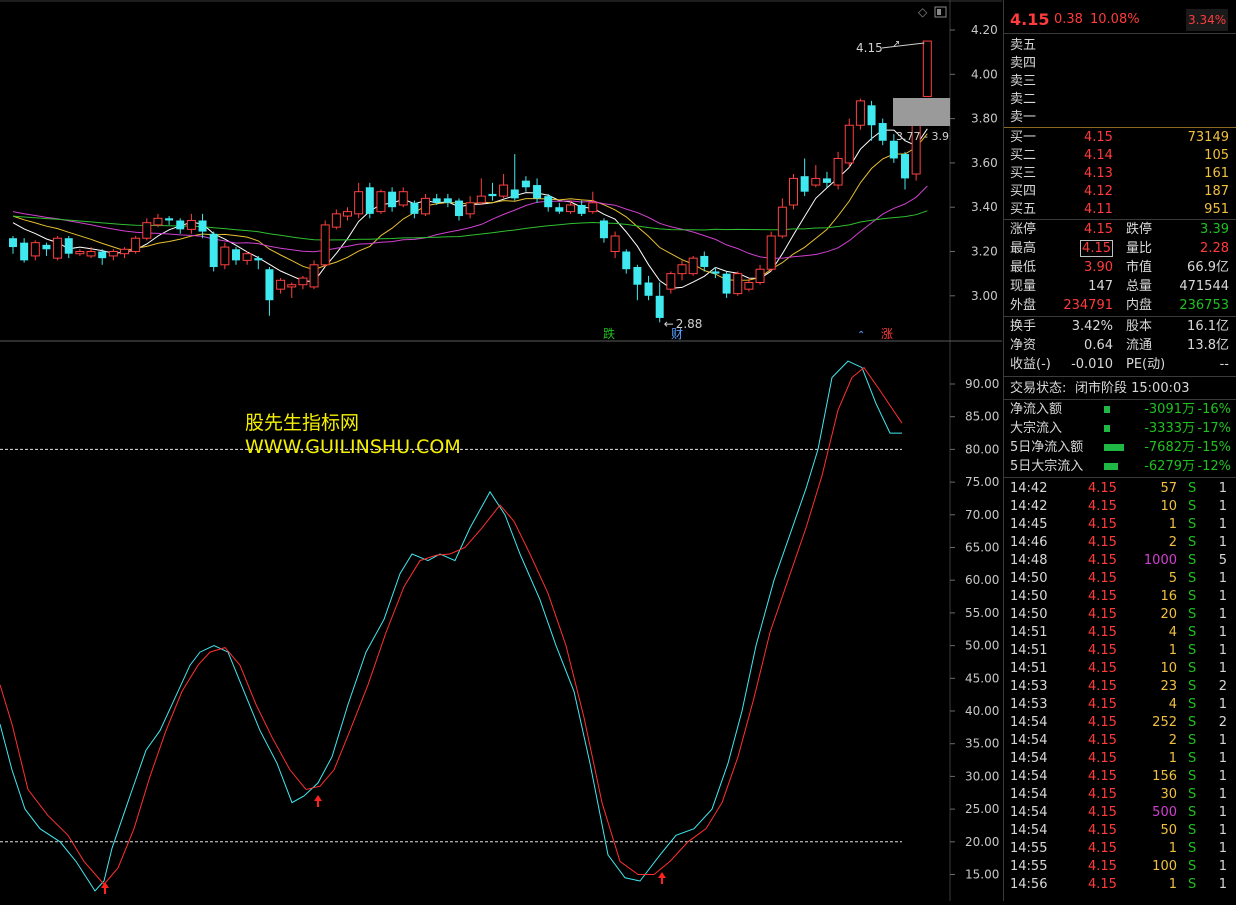 The height and width of the screenshot is (905, 1236). What do you see at coordinates (1208, 345) in the screenshot?
I see `stat-value: 13.8亿` at bounding box center [1208, 345].